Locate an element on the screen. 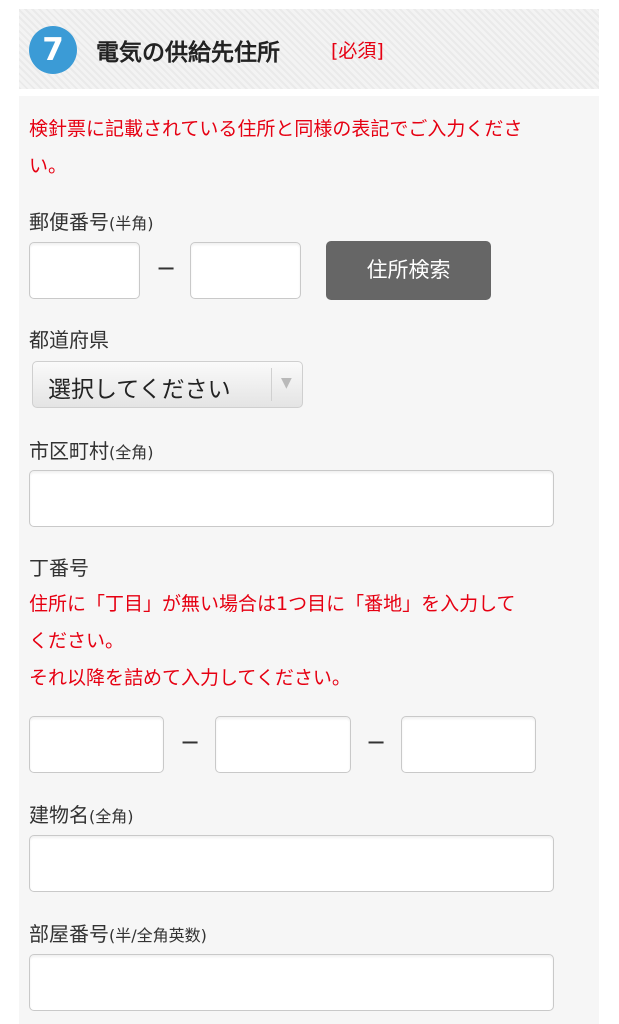 The height and width of the screenshot is (1024, 619). postal-code-label: 郵便番号(半角) is located at coordinates (91, 220).